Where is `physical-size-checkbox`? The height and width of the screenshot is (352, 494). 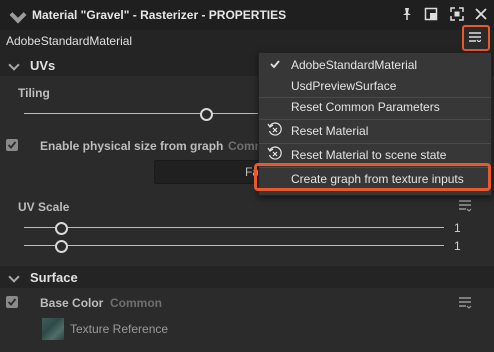 physical-size-checkbox is located at coordinates (12, 145).